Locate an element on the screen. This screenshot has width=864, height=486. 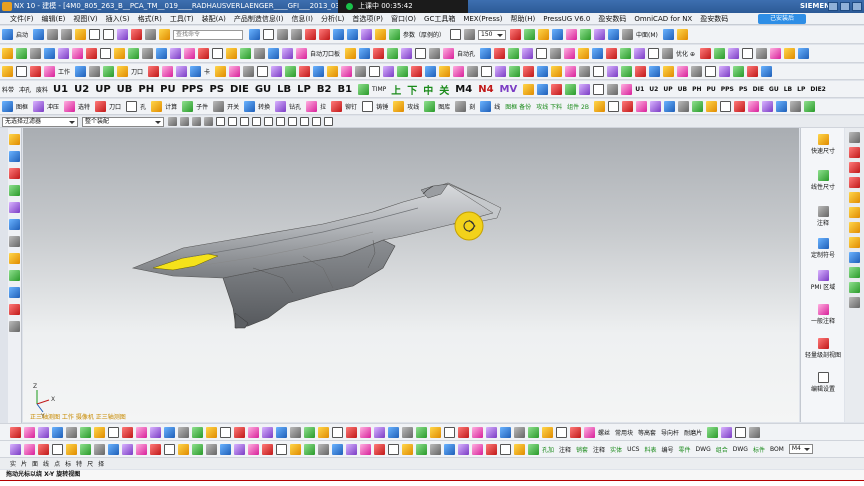
bom-tool-label: 实体 is located at coordinates (616, 449).